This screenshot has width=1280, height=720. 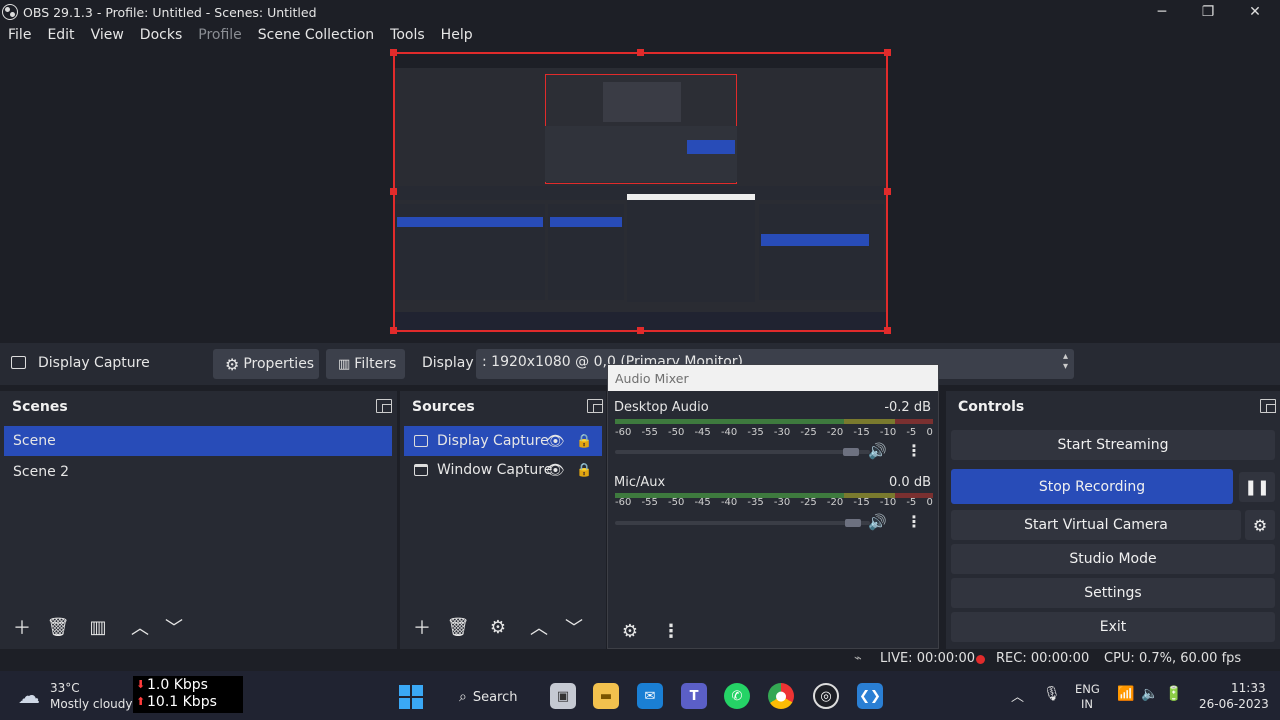 What do you see at coordinates (407, 35) in the screenshot?
I see `menu-tools: Tools` at bounding box center [407, 35].